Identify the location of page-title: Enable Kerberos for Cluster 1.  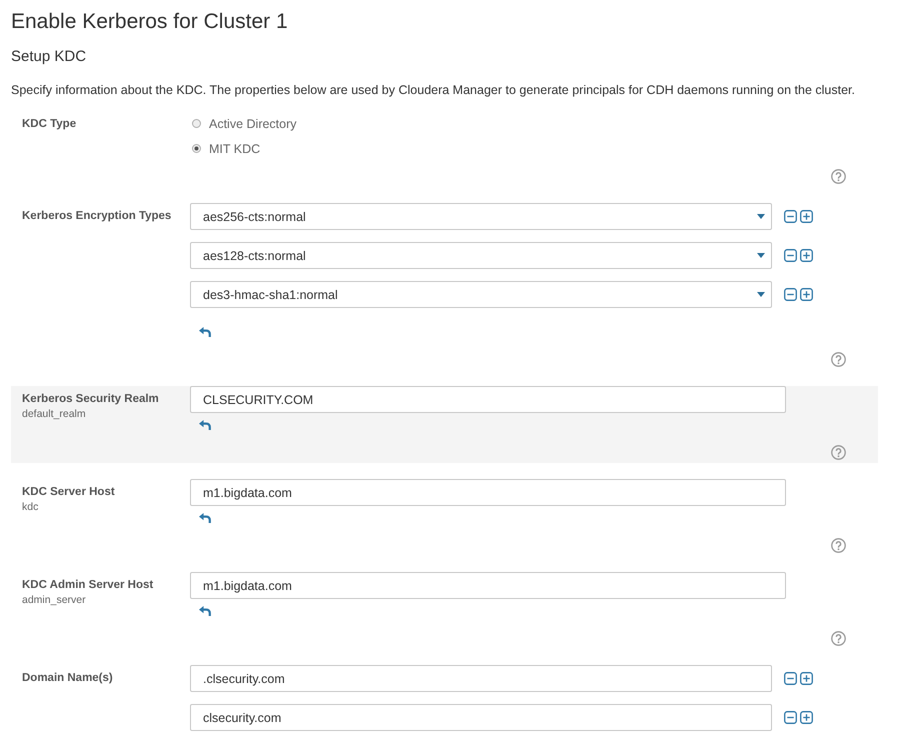
(150, 22).